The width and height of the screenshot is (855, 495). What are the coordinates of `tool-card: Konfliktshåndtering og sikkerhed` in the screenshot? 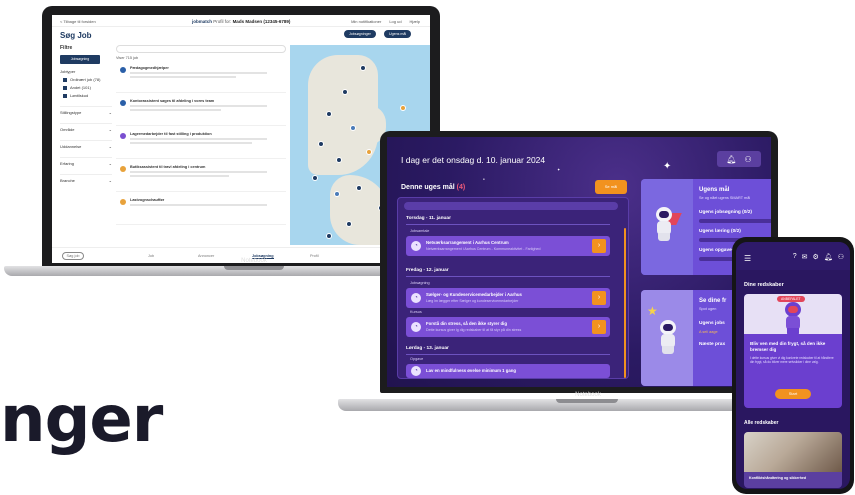 It's located at (793, 460).